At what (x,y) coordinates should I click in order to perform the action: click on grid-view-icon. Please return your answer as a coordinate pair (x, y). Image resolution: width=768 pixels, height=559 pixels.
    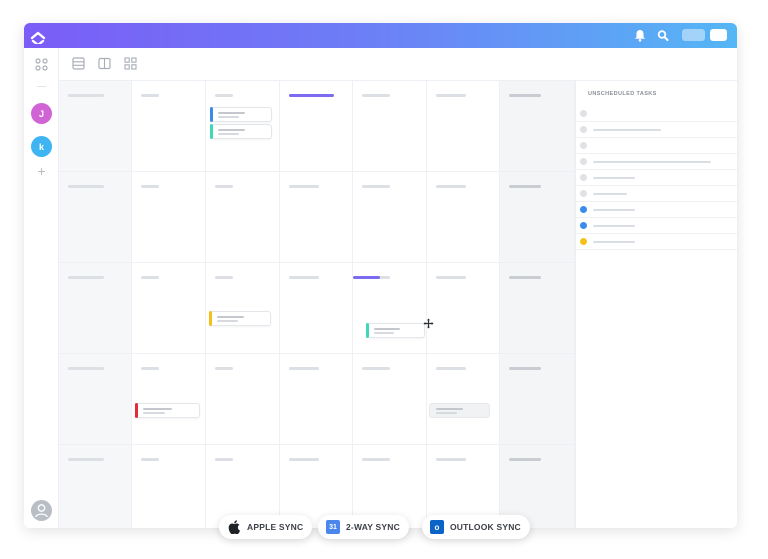
    Looking at the image, I should click on (130, 63).